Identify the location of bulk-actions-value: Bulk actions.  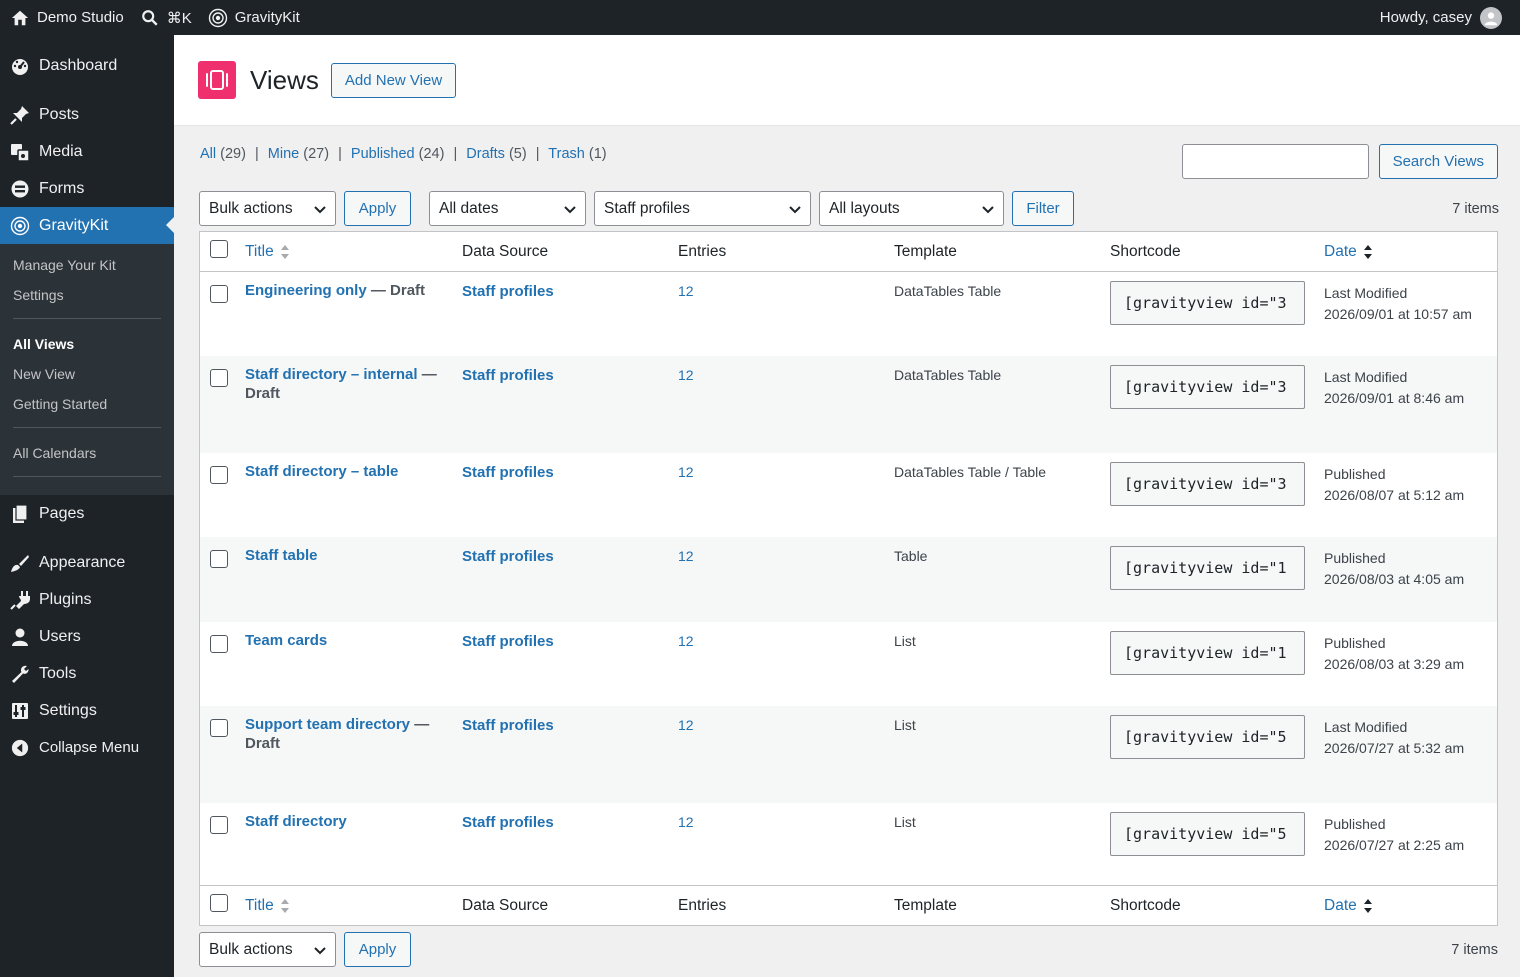
(251, 208).